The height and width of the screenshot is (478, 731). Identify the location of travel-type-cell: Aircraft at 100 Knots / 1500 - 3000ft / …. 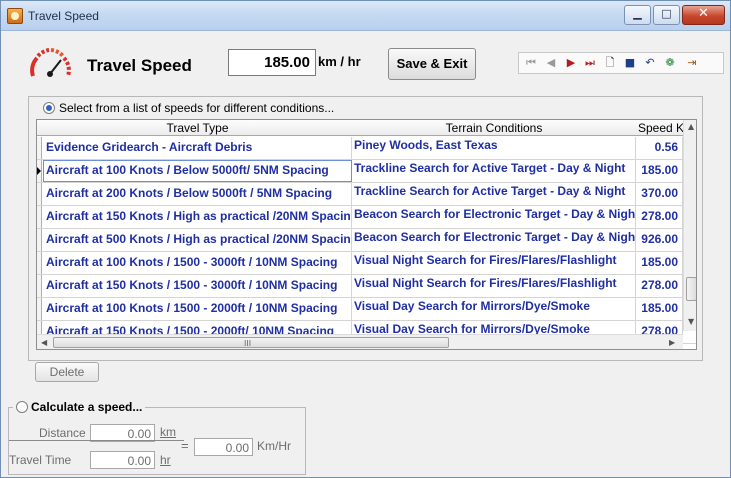
(197, 263).